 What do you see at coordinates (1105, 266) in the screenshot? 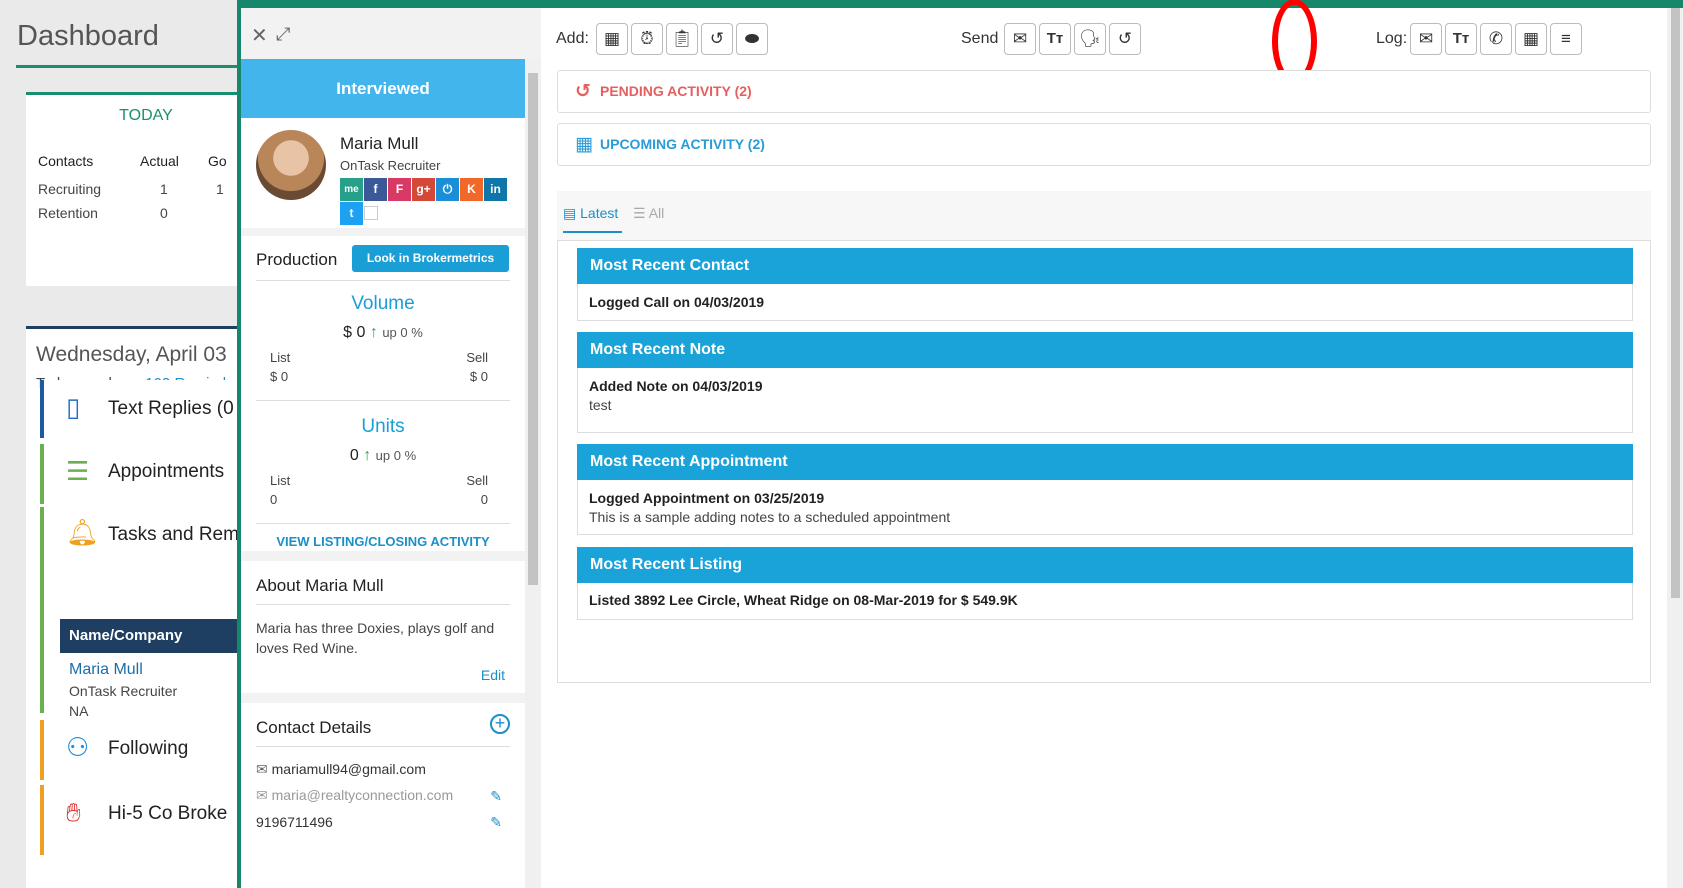
I see `recent-contact-header: Most Recent Contact` at bounding box center [1105, 266].